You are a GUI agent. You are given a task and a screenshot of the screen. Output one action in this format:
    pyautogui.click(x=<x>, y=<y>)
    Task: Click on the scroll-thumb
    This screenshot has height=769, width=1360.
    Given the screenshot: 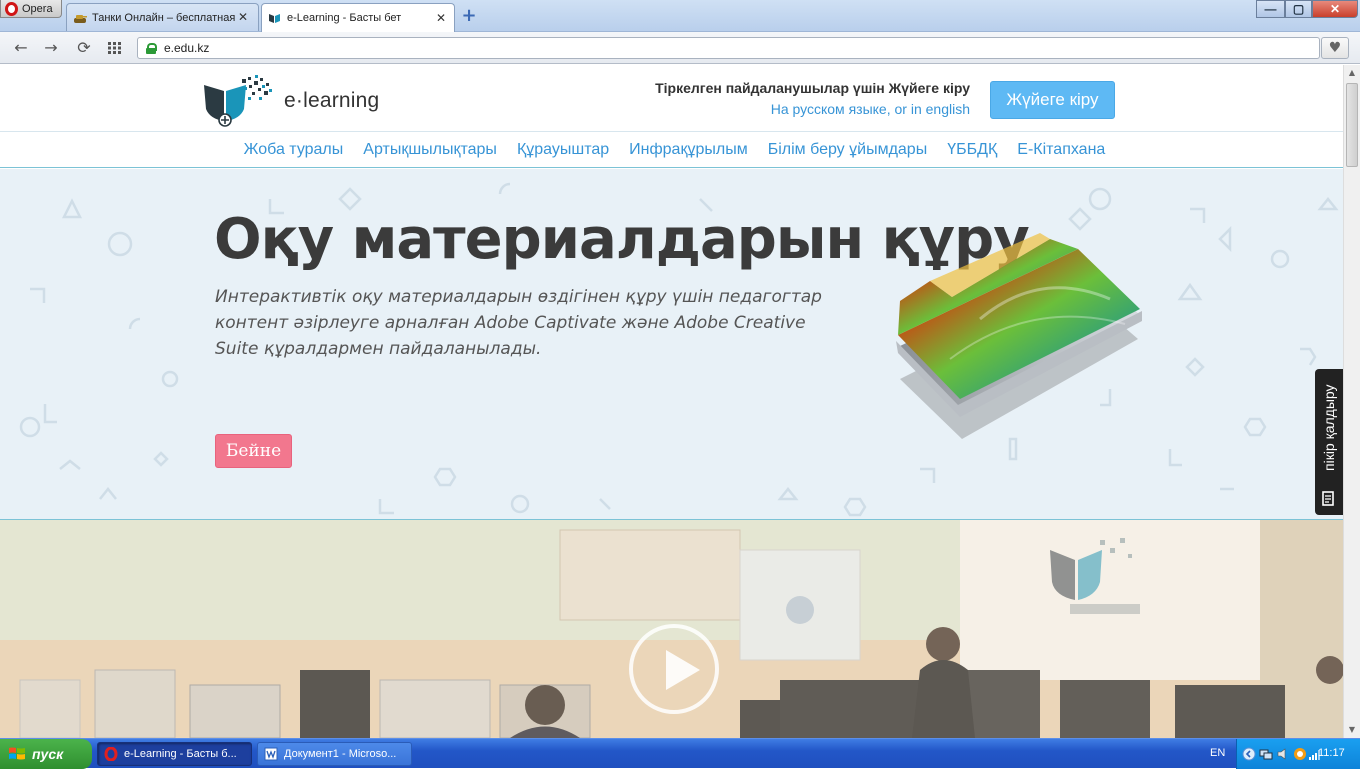 What is the action you would take?
    pyautogui.click(x=1352, y=125)
    